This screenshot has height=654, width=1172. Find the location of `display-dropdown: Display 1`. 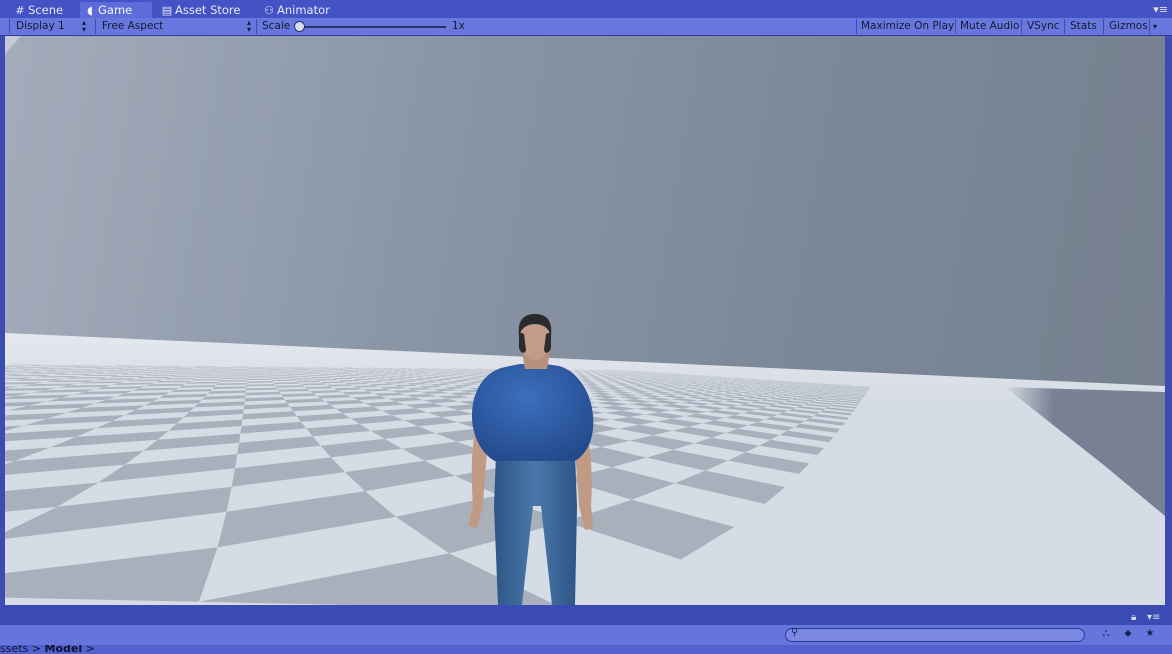

display-dropdown: Display 1 is located at coordinates (40, 26).